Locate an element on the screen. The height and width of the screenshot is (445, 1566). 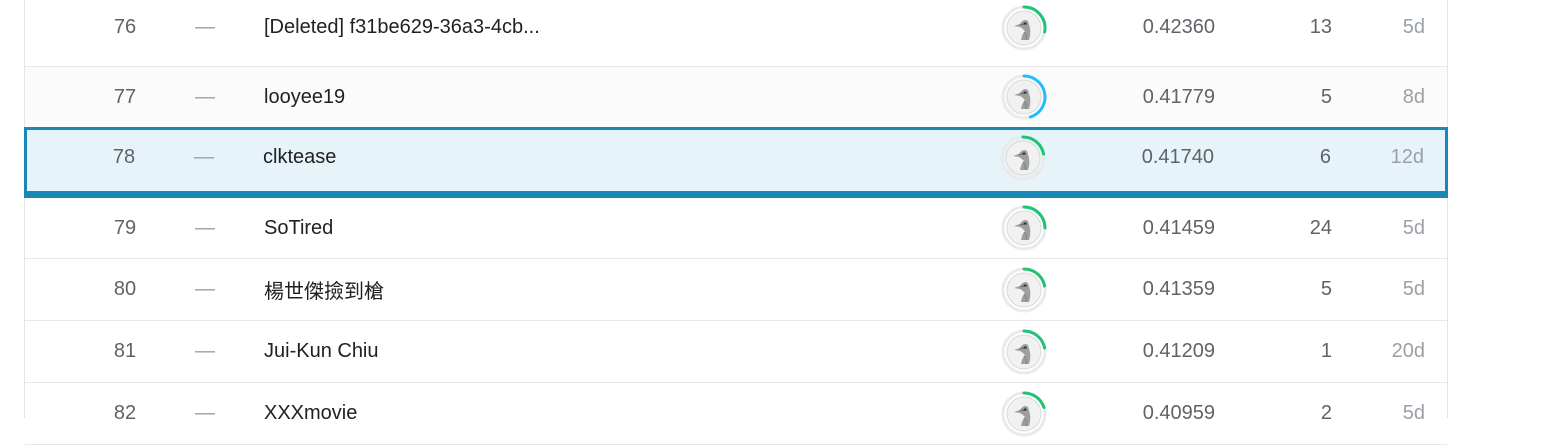
last-submission-cell: 8d is located at coordinates (1413, 96).